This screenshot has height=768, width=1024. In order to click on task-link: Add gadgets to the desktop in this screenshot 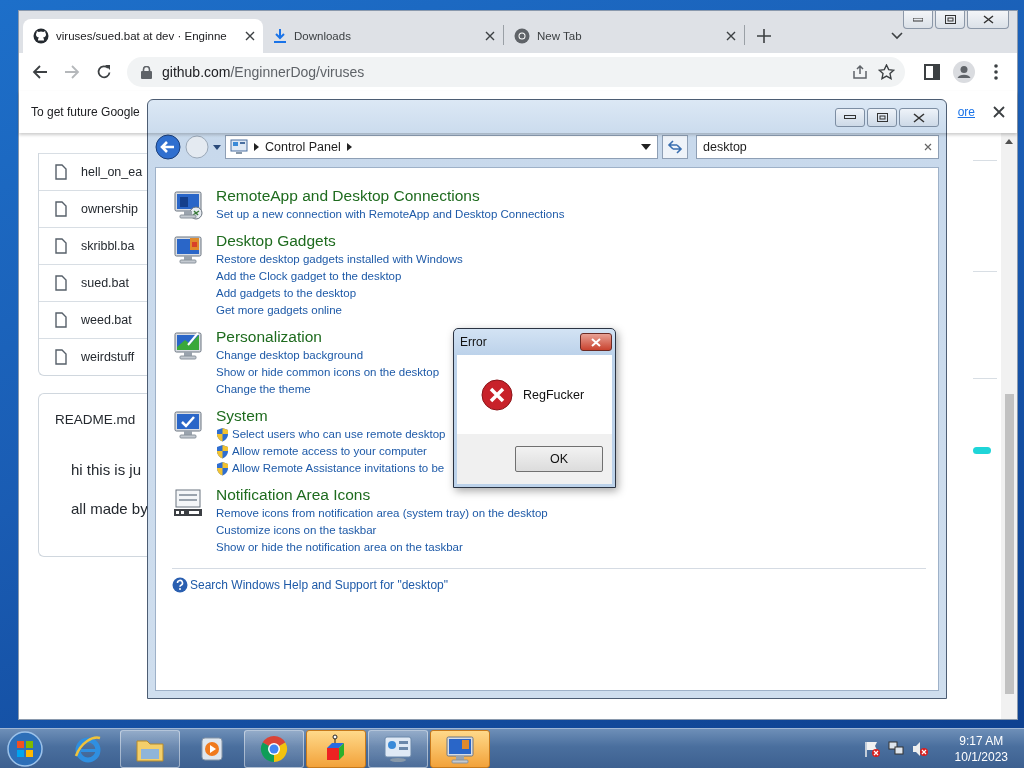, I will do `click(339, 293)`.